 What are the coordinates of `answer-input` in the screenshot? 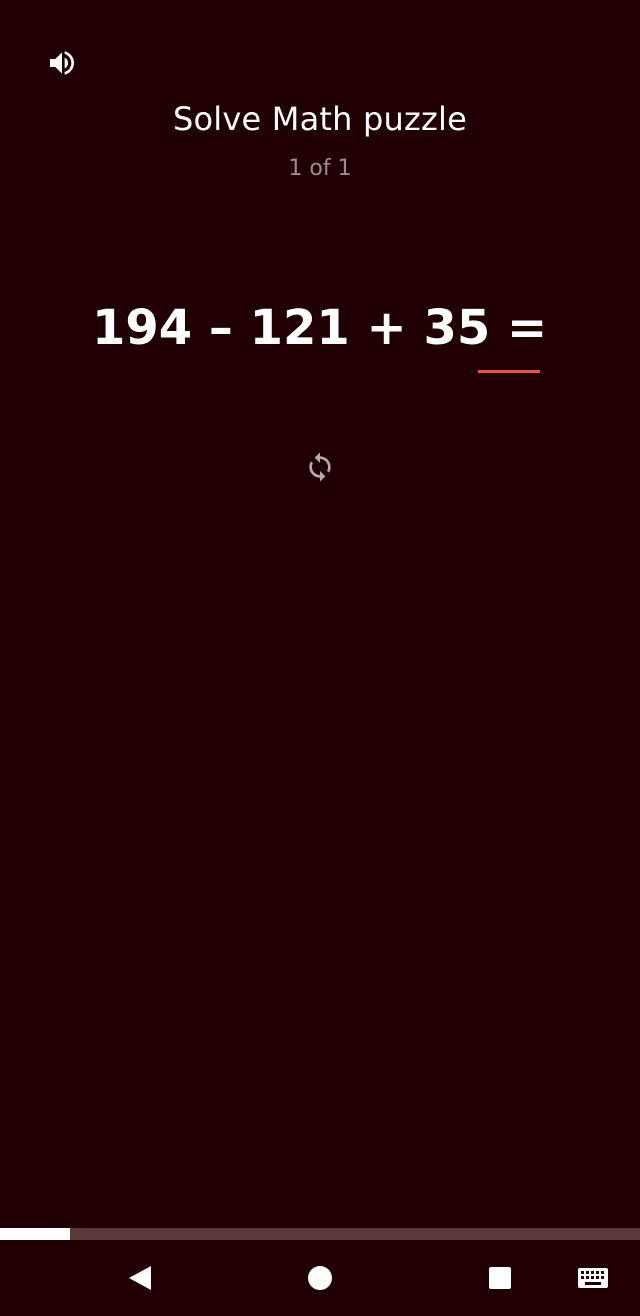 It's located at (509, 346).